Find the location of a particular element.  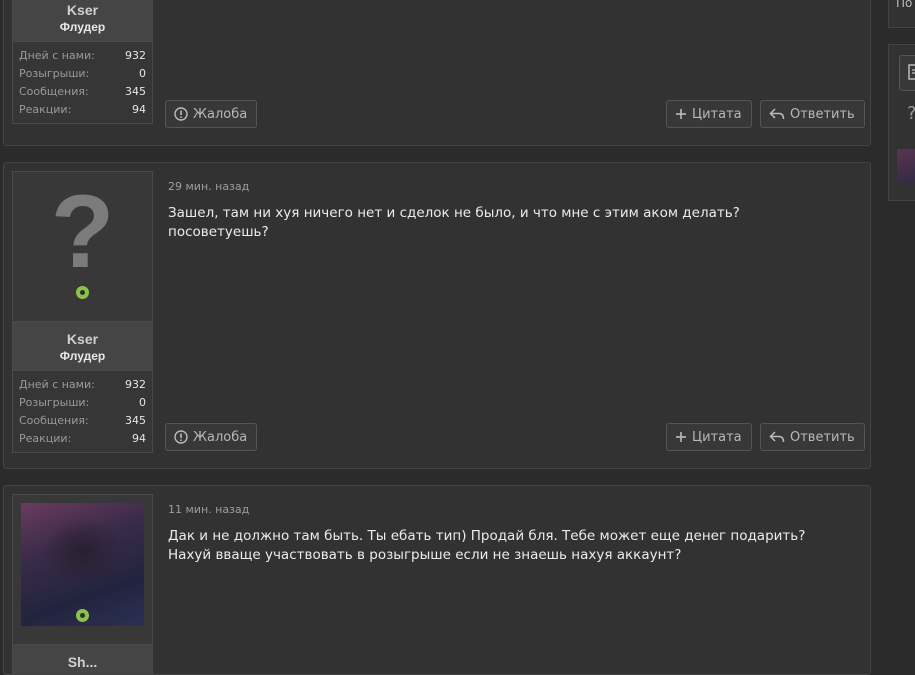

avatar is located at coordinates (82, 569).